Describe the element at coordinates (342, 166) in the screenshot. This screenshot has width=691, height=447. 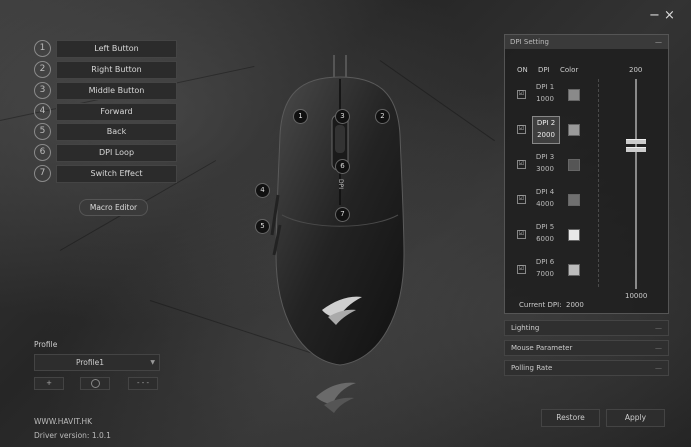
I see `mouse-button-marker: 6` at that location.